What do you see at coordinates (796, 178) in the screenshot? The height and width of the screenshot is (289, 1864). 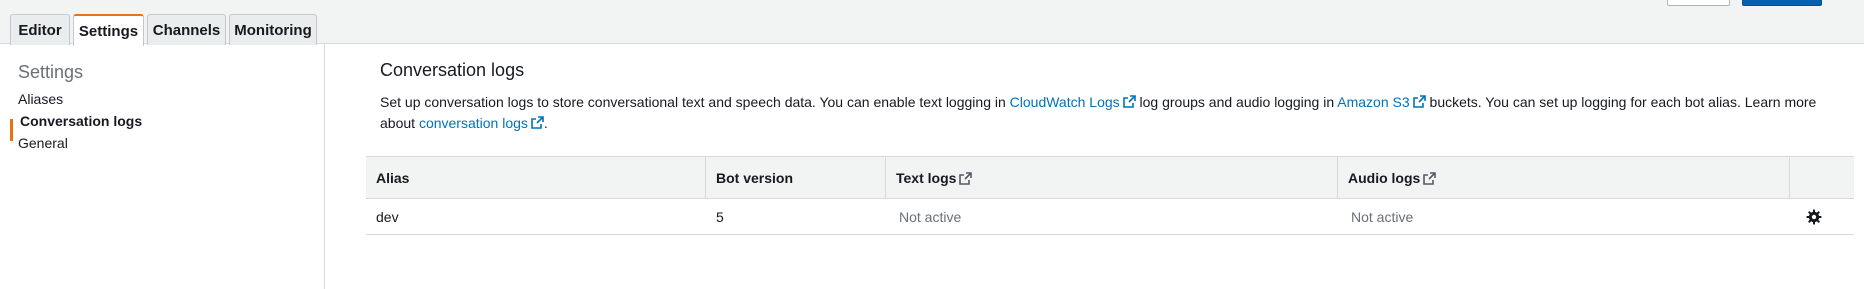 I see `column-header-bot-version: Bot version` at bounding box center [796, 178].